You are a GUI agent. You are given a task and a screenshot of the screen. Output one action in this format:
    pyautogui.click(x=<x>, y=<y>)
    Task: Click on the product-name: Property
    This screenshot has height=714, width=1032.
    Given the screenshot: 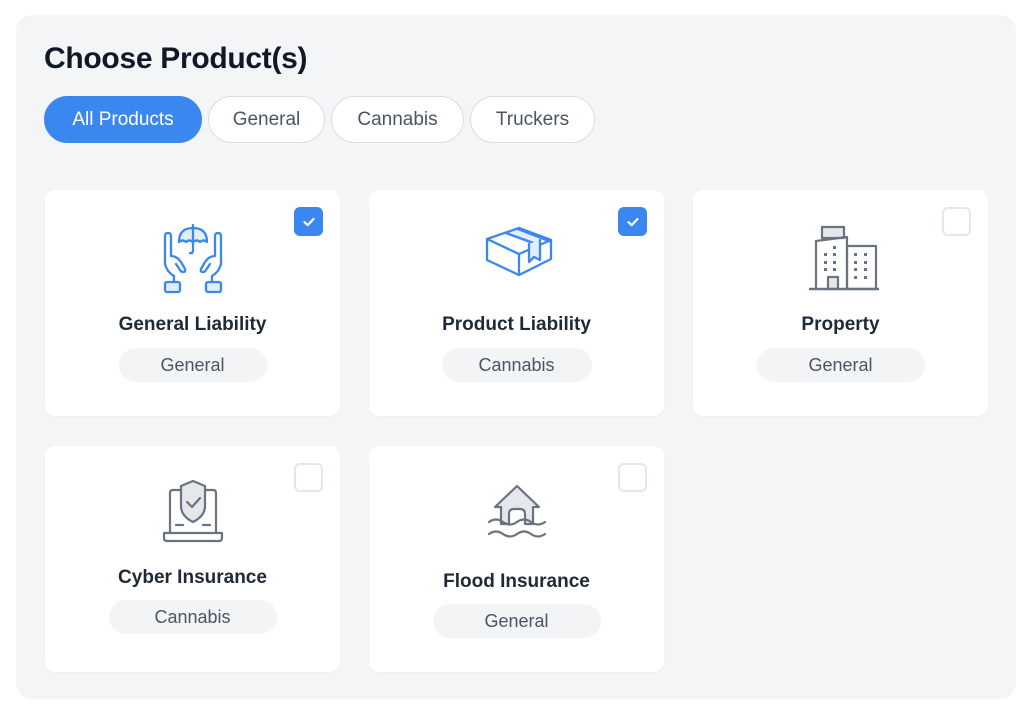 What is the action you would take?
    pyautogui.click(x=840, y=324)
    